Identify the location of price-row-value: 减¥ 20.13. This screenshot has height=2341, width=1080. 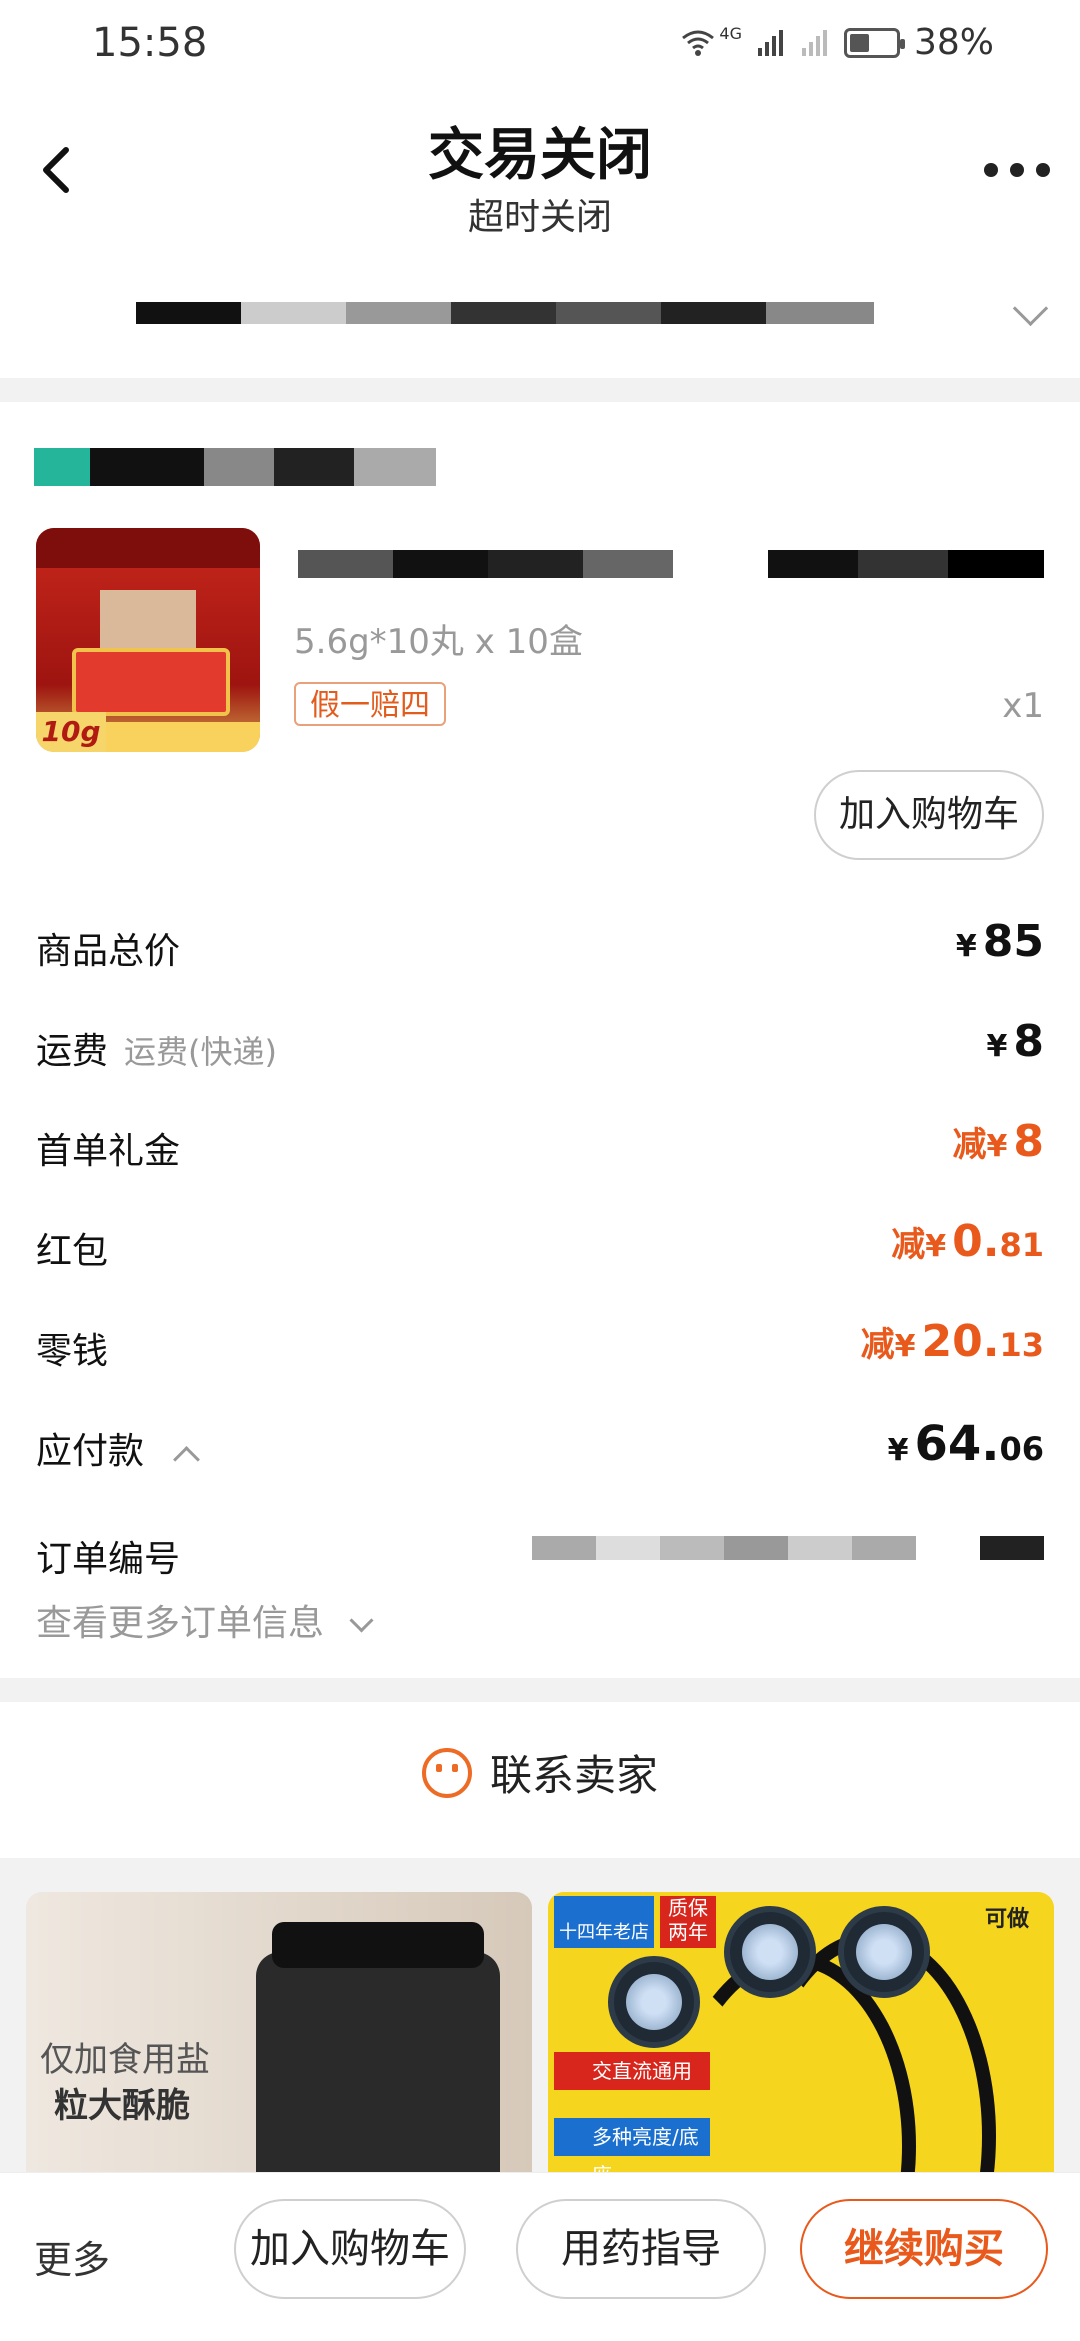
(952, 1341).